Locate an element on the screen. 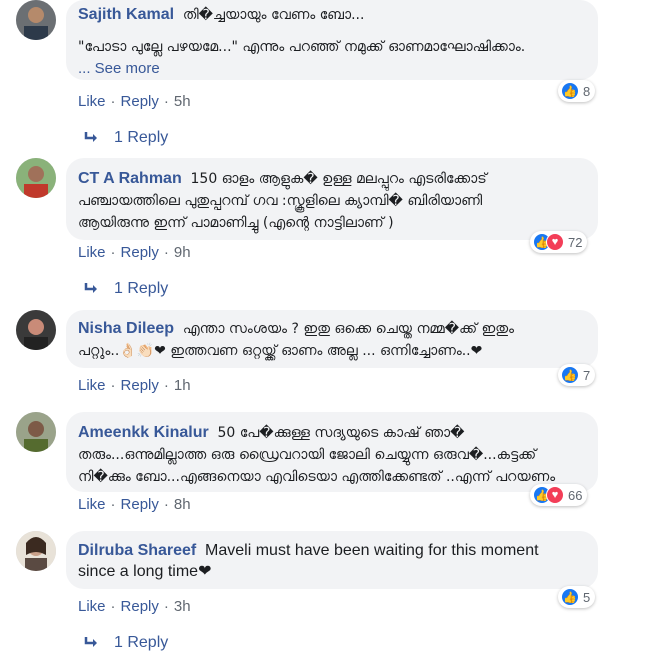 The height and width of the screenshot is (656, 650). comment-text: since a long time❤ is located at coordinates (145, 571).